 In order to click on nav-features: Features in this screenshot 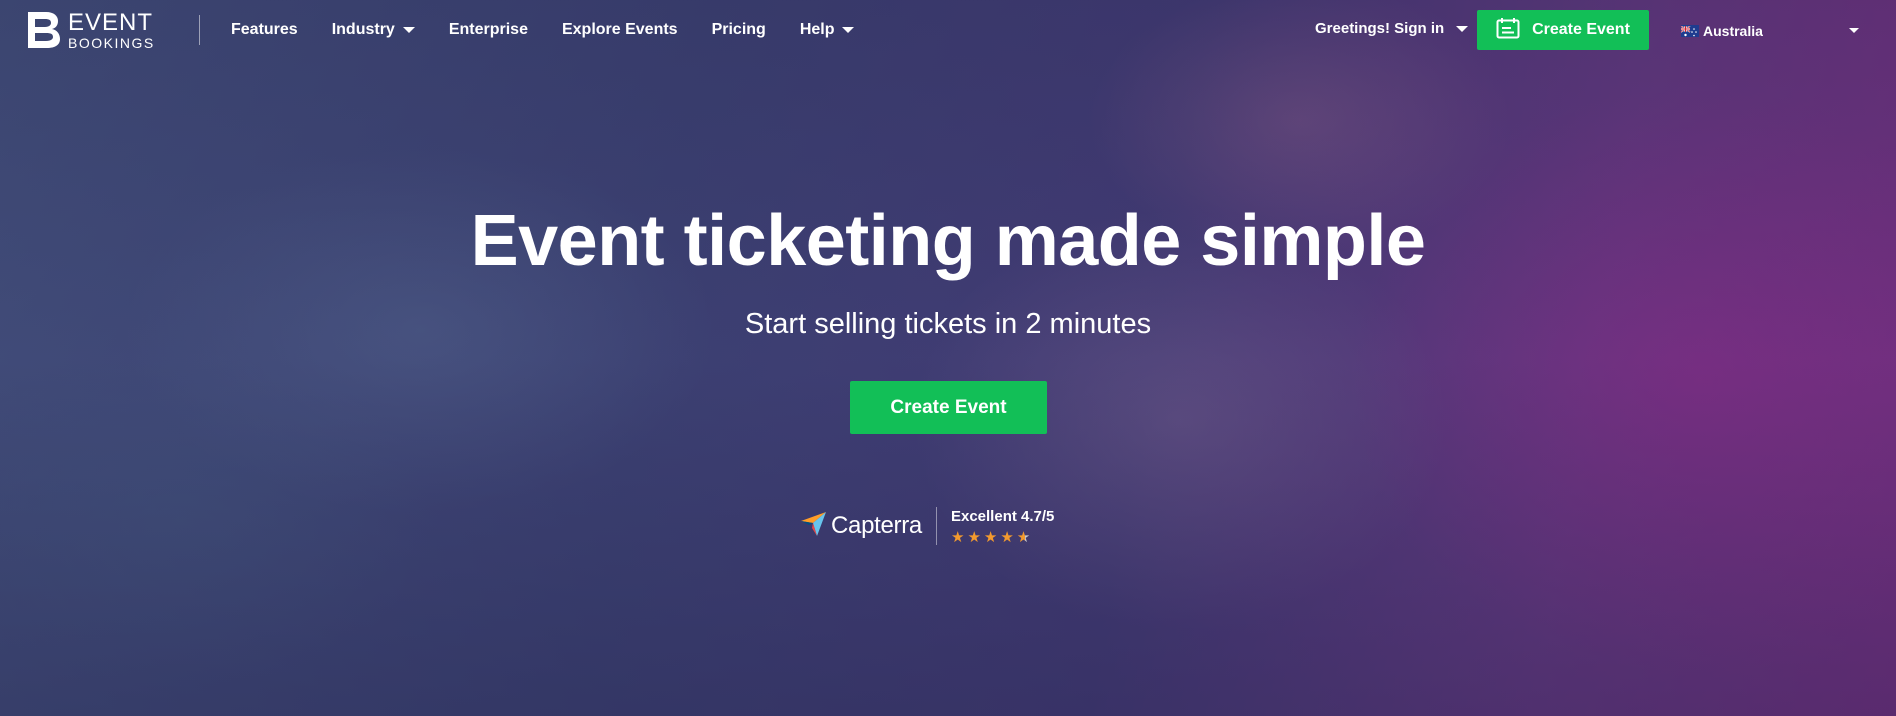, I will do `click(264, 30)`.